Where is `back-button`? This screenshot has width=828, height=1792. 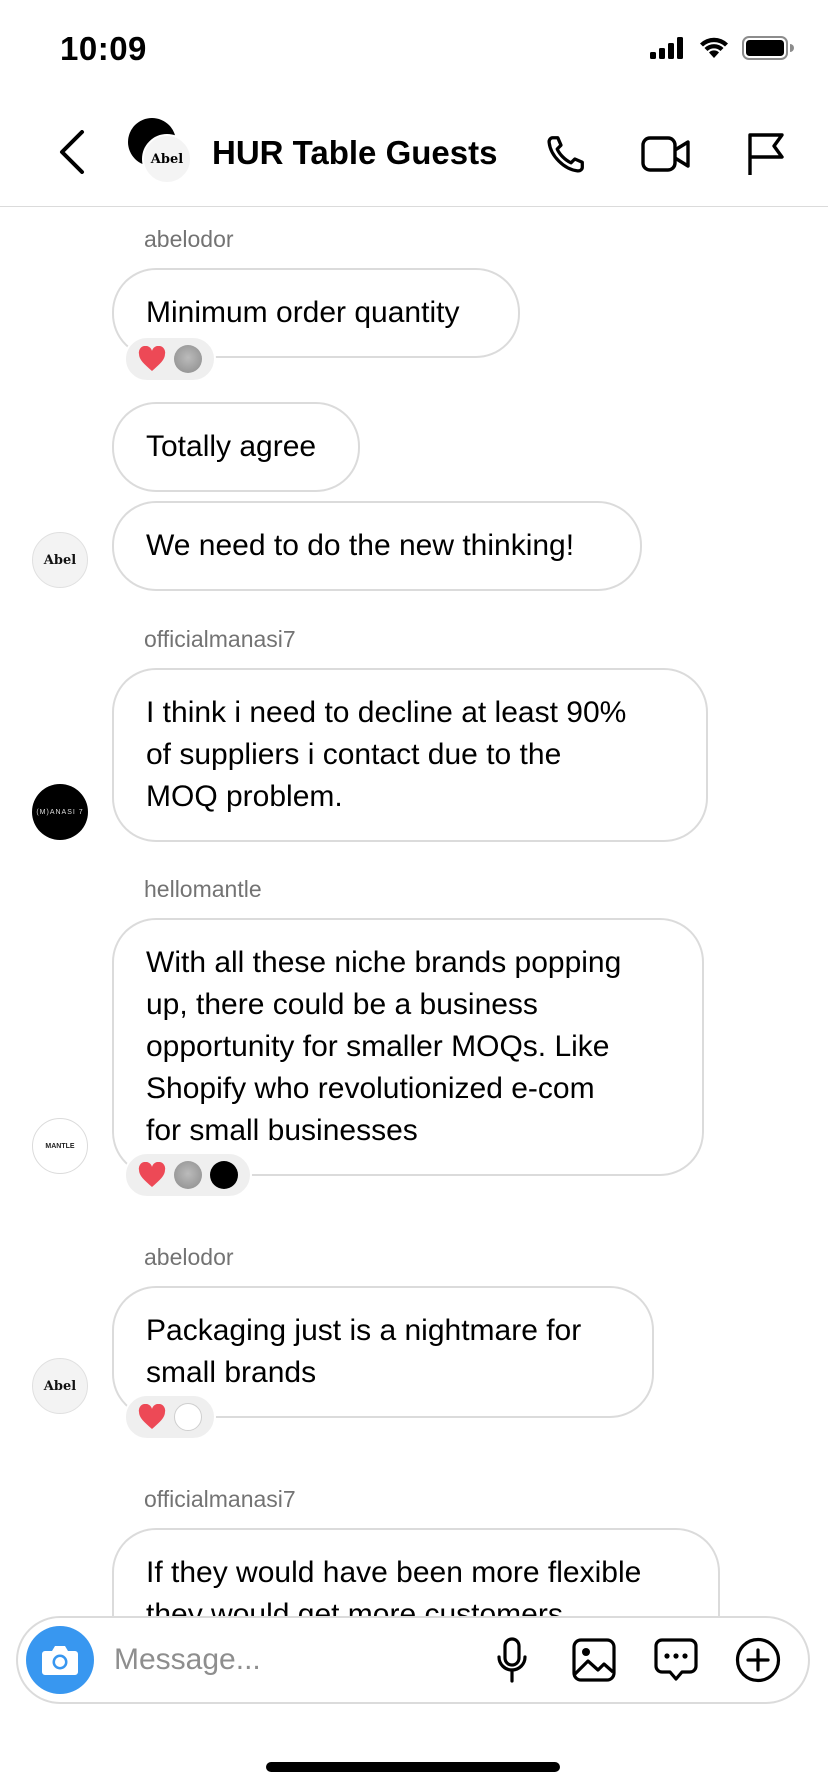
back-button is located at coordinates (72, 152).